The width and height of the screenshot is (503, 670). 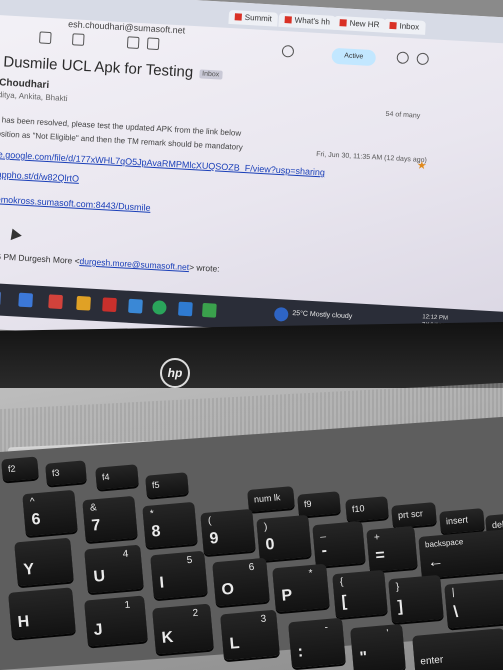 I want to click on key-f5: f5, so click(x=167, y=485).